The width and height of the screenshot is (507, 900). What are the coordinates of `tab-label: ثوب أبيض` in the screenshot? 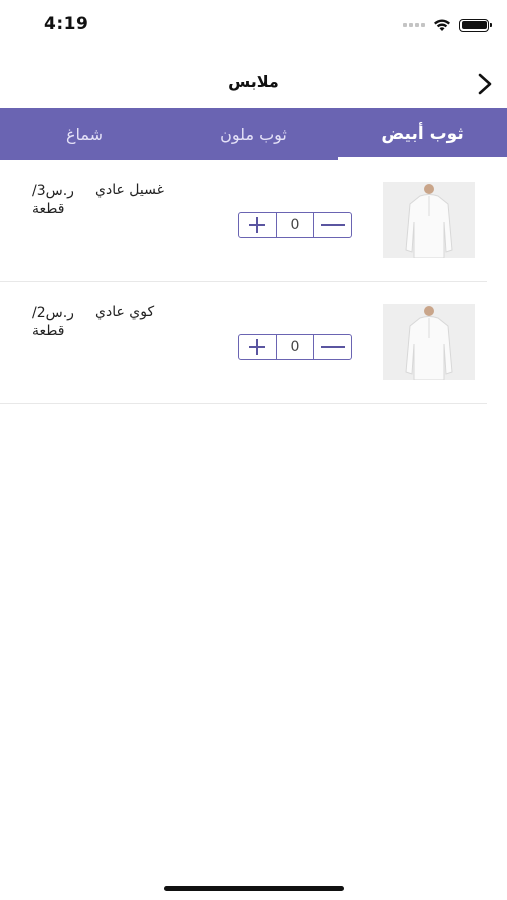 It's located at (422, 134).